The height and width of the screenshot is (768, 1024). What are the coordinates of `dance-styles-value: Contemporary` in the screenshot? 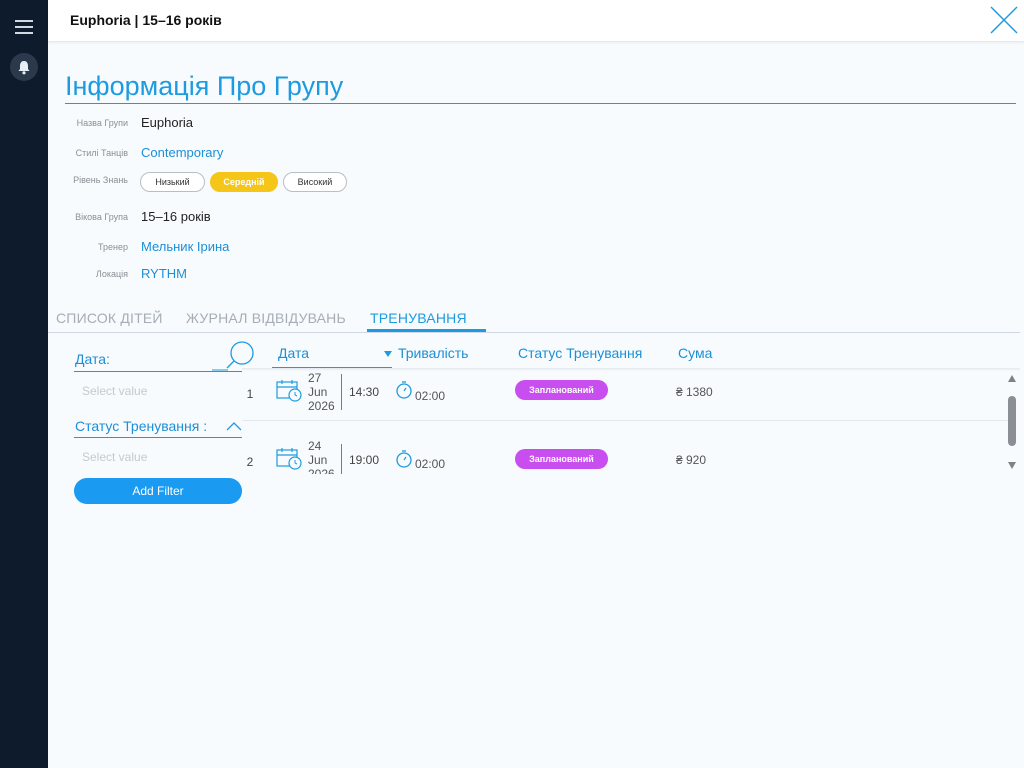 It's located at (182, 152).